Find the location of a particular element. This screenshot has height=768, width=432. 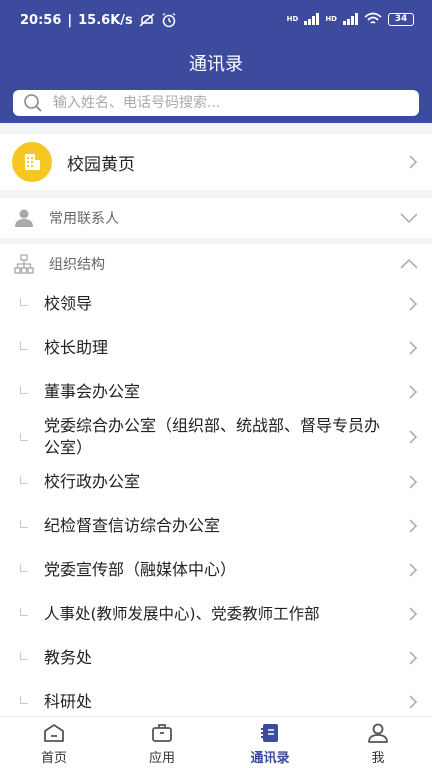

list-item: 科研处 is located at coordinates (216, 698).